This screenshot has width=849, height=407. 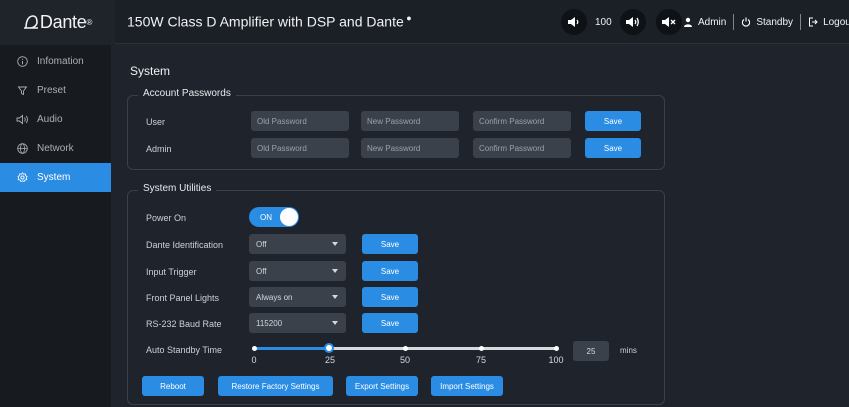 I want to click on user-row-label: User, so click(x=156, y=122).